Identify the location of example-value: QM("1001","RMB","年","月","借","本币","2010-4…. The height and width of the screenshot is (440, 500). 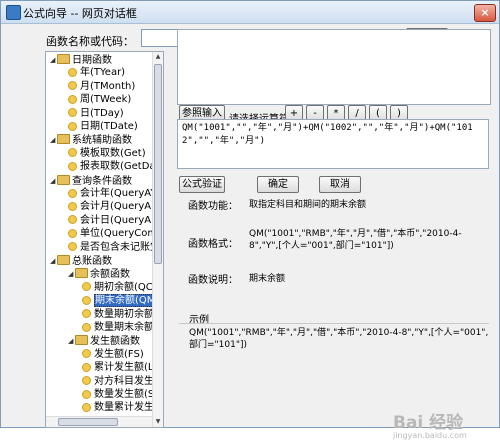
(339, 339).